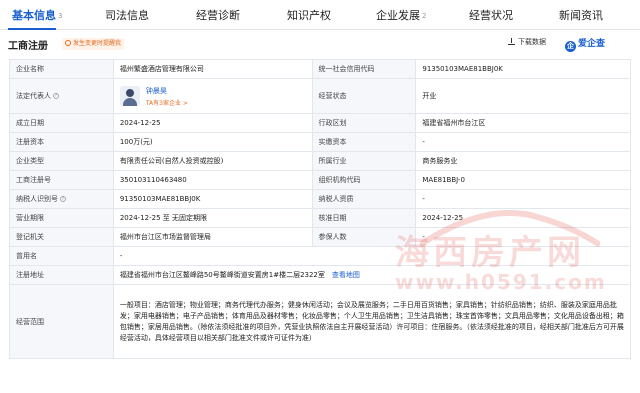 The image size is (640, 393). I want to click on value-credit-code: 91350103MAE81BBJ0K, so click(523, 69).